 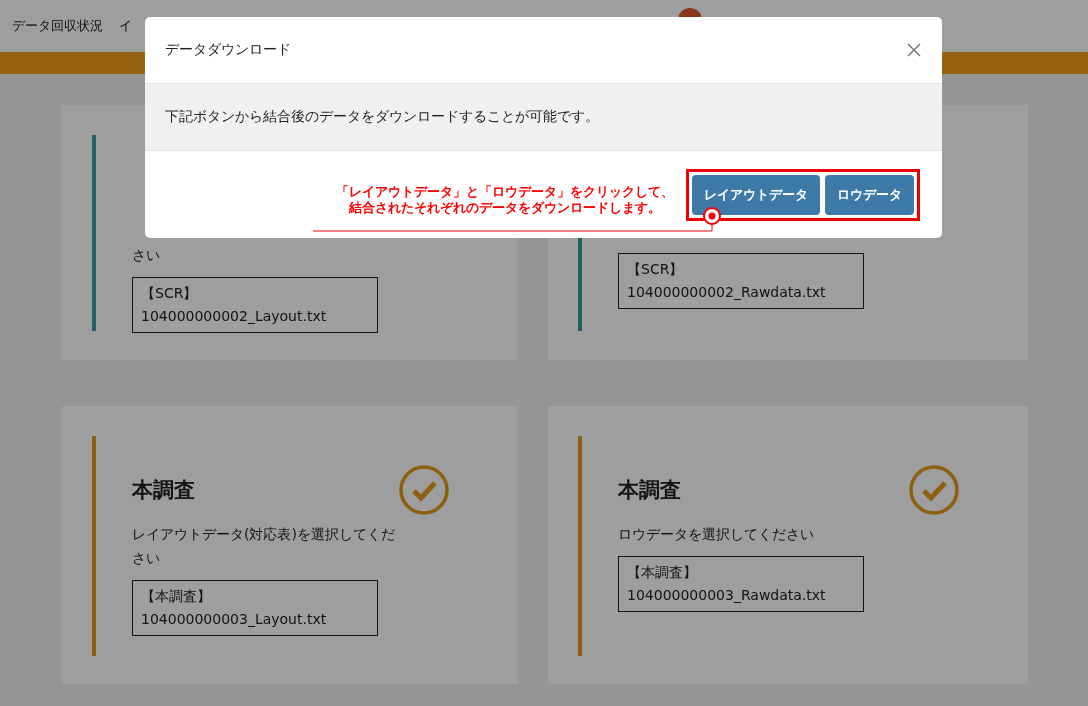 What do you see at coordinates (125, 26) in the screenshot?
I see `nav-item: イ` at bounding box center [125, 26].